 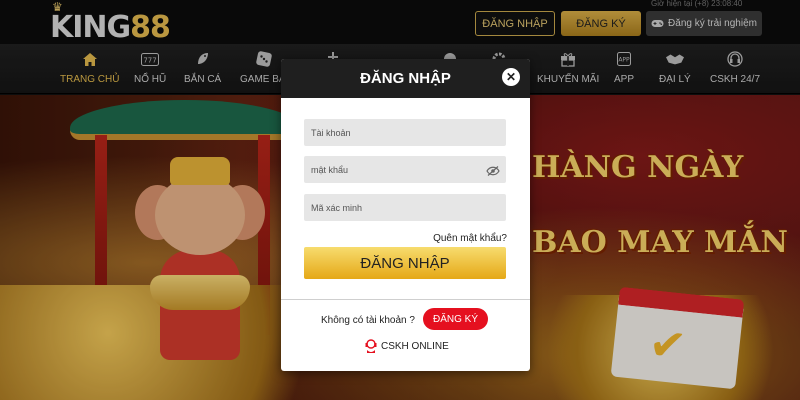 What do you see at coordinates (455, 319) in the screenshot?
I see `modal-register-button: ĐĂNG KÝ` at bounding box center [455, 319].